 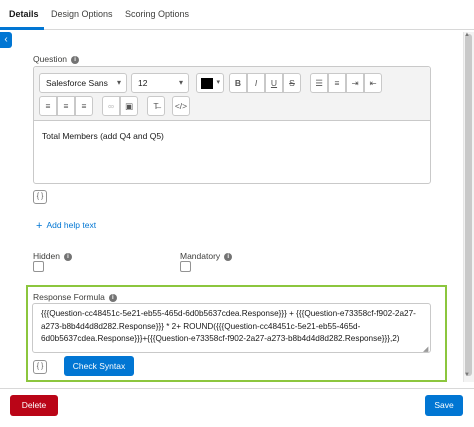 I want to click on mandatory-checkbox, so click(x=185, y=266).